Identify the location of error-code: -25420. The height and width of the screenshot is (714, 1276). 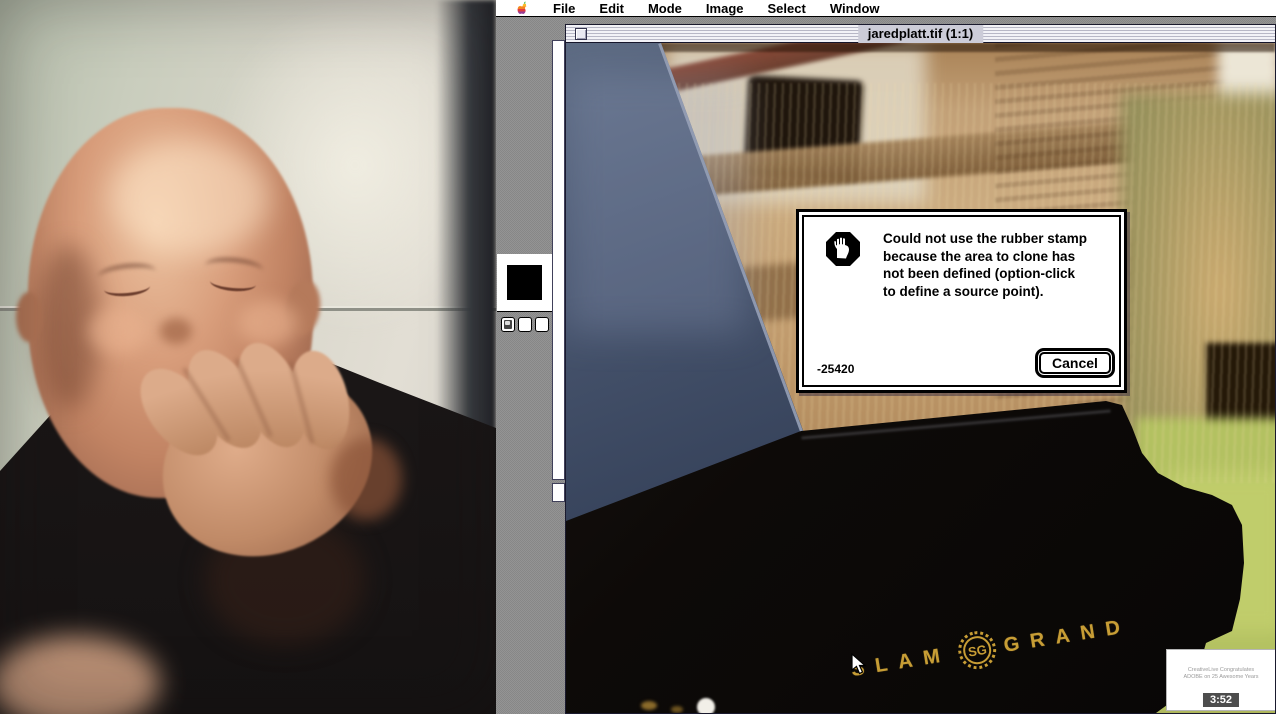
(836, 369).